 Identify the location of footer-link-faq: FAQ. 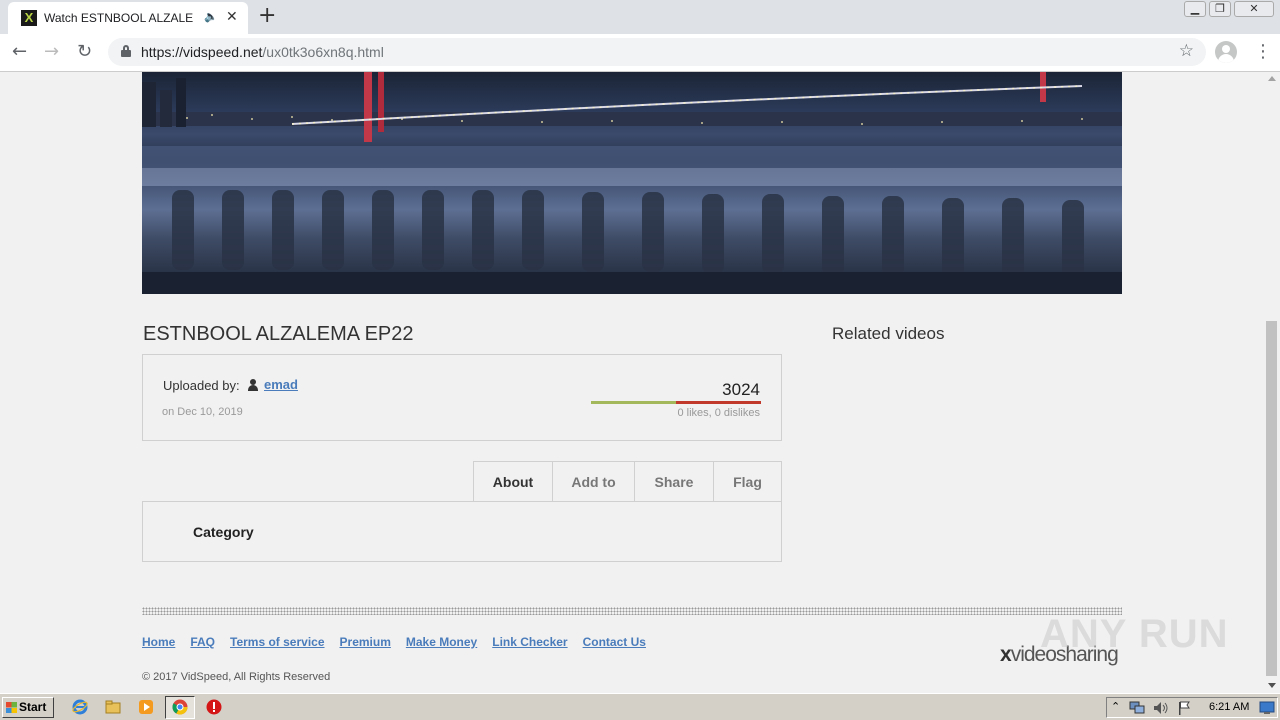
(202, 642).